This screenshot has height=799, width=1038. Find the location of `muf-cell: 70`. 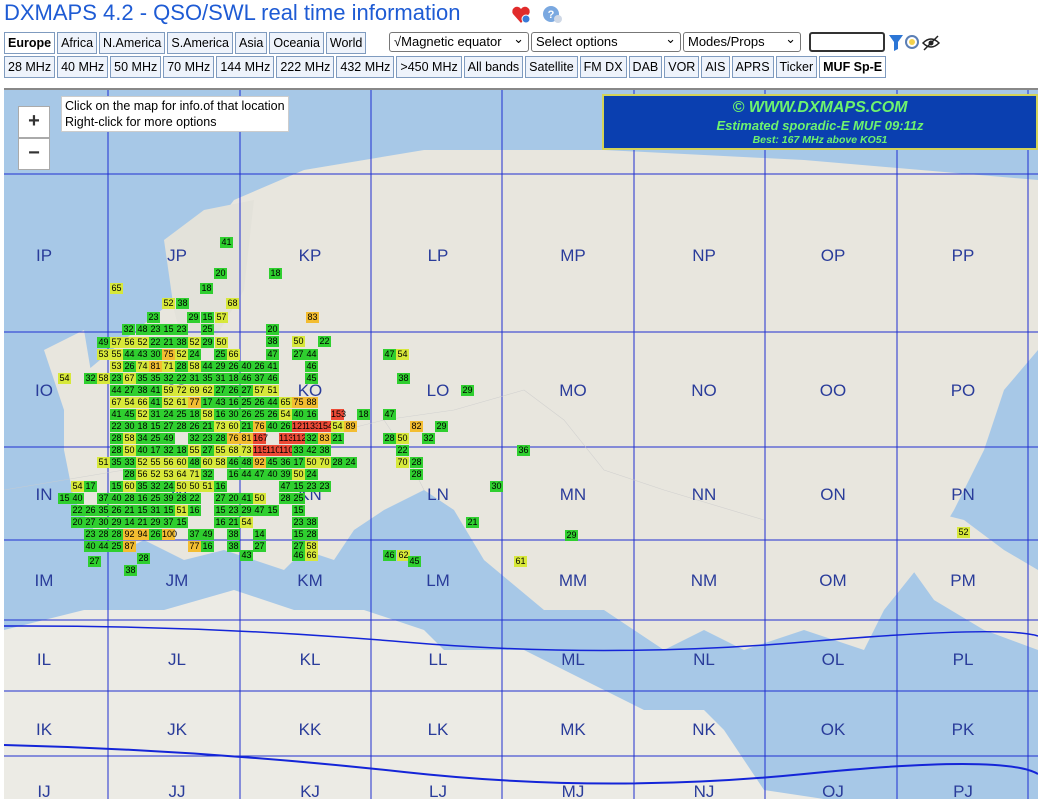

muf-cell: 70 is located at coordinates (402, 462).